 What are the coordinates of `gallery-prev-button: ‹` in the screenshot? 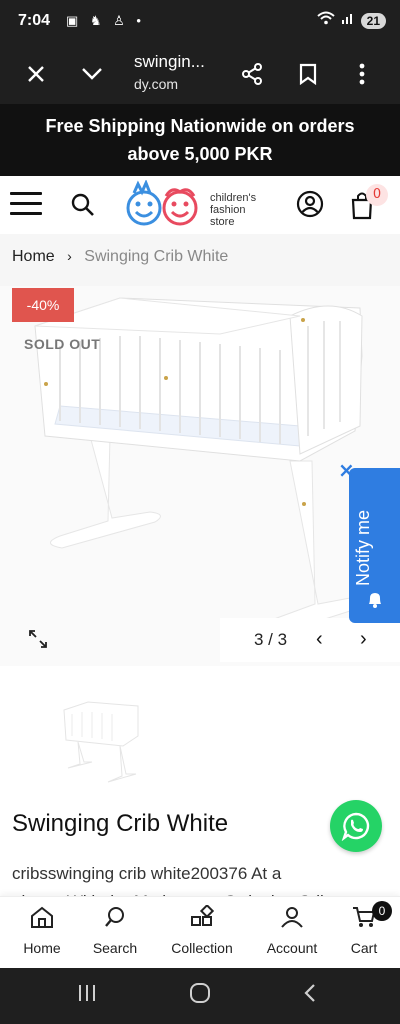 It's located at (319, 639).